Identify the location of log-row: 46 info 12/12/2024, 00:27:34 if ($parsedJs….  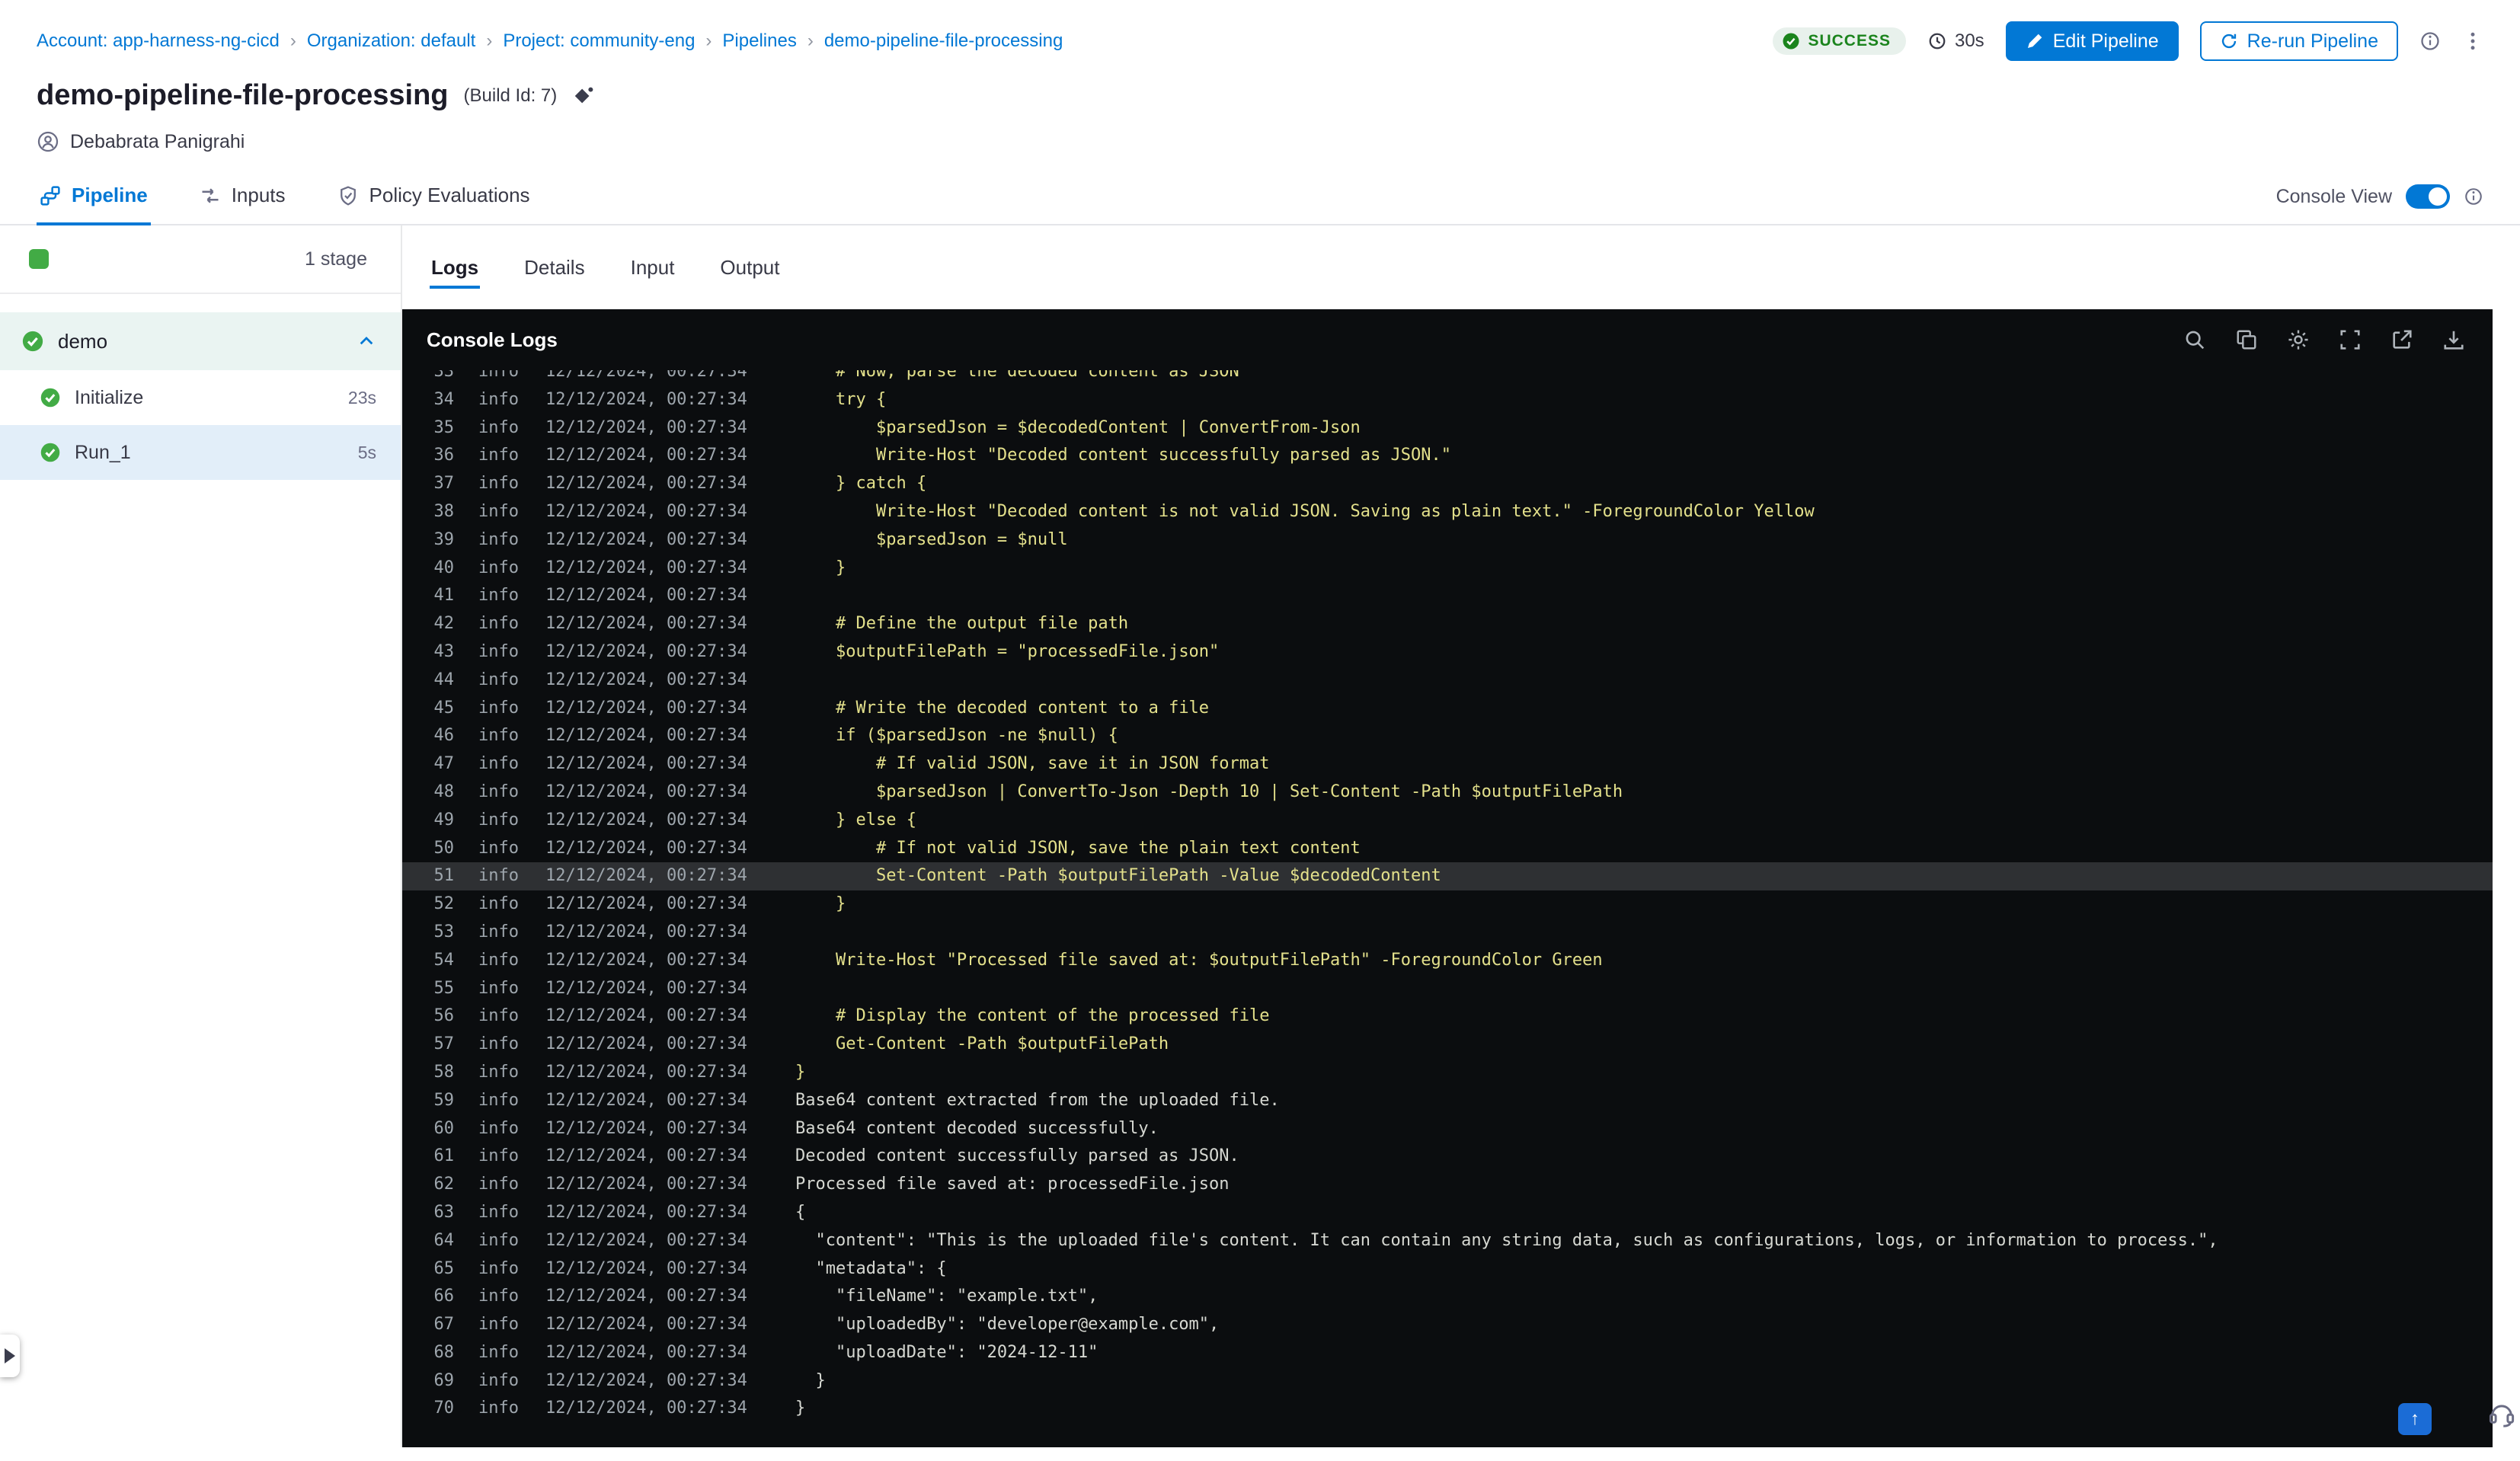
(1447, 736).